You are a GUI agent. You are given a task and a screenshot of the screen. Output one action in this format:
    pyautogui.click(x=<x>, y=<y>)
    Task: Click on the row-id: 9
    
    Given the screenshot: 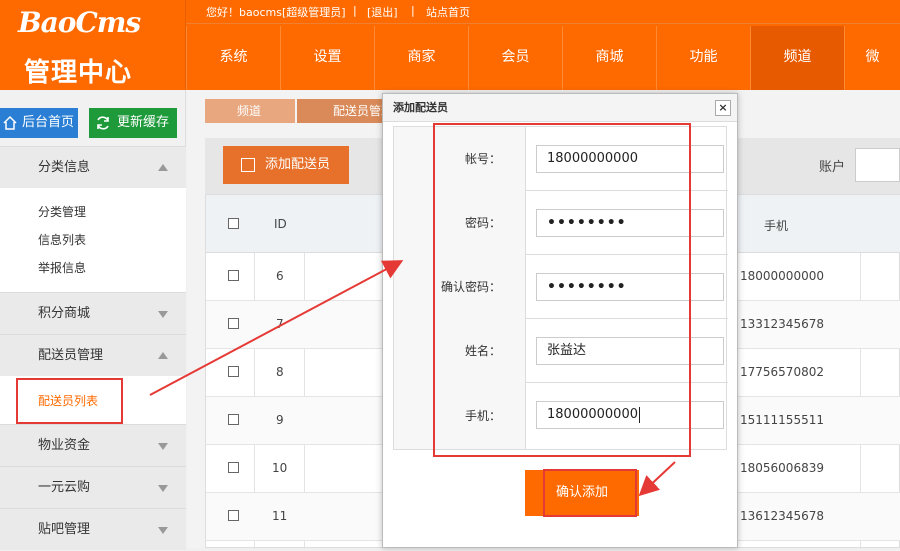 What is the action you would take?
    pyautogui.click(x=280, y=420)
    